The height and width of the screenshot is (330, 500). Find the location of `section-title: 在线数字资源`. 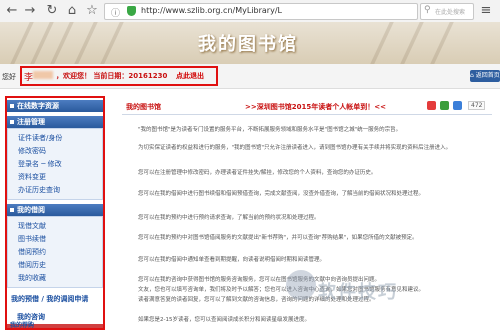

section-title: 在线数字资源 is located at coordinates (38, 106).